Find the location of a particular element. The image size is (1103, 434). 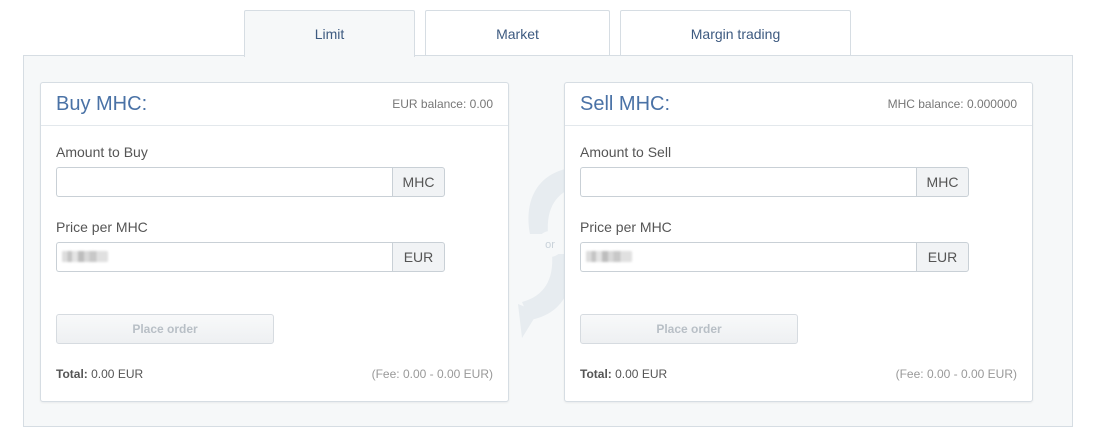

sell-title: Sell MHC: is located at coordinates (625, 103).